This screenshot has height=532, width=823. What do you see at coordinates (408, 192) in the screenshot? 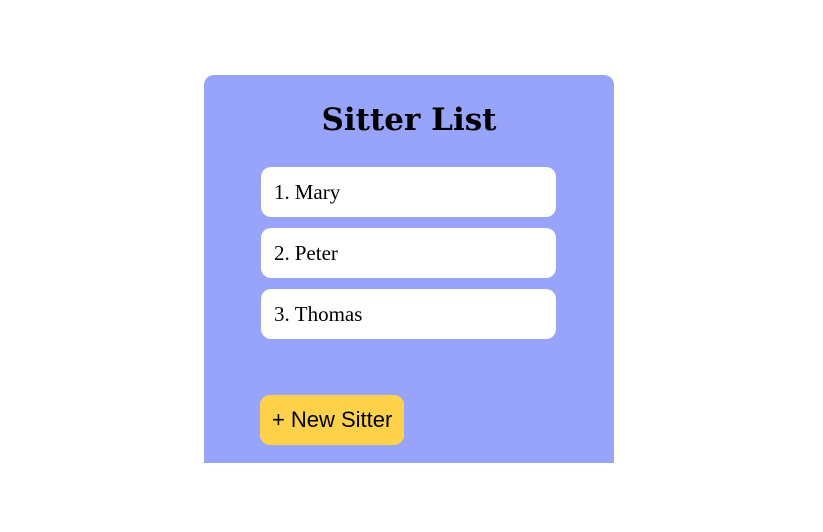
I see `list-item: 1. Mary` at bounding box center [408, 192].